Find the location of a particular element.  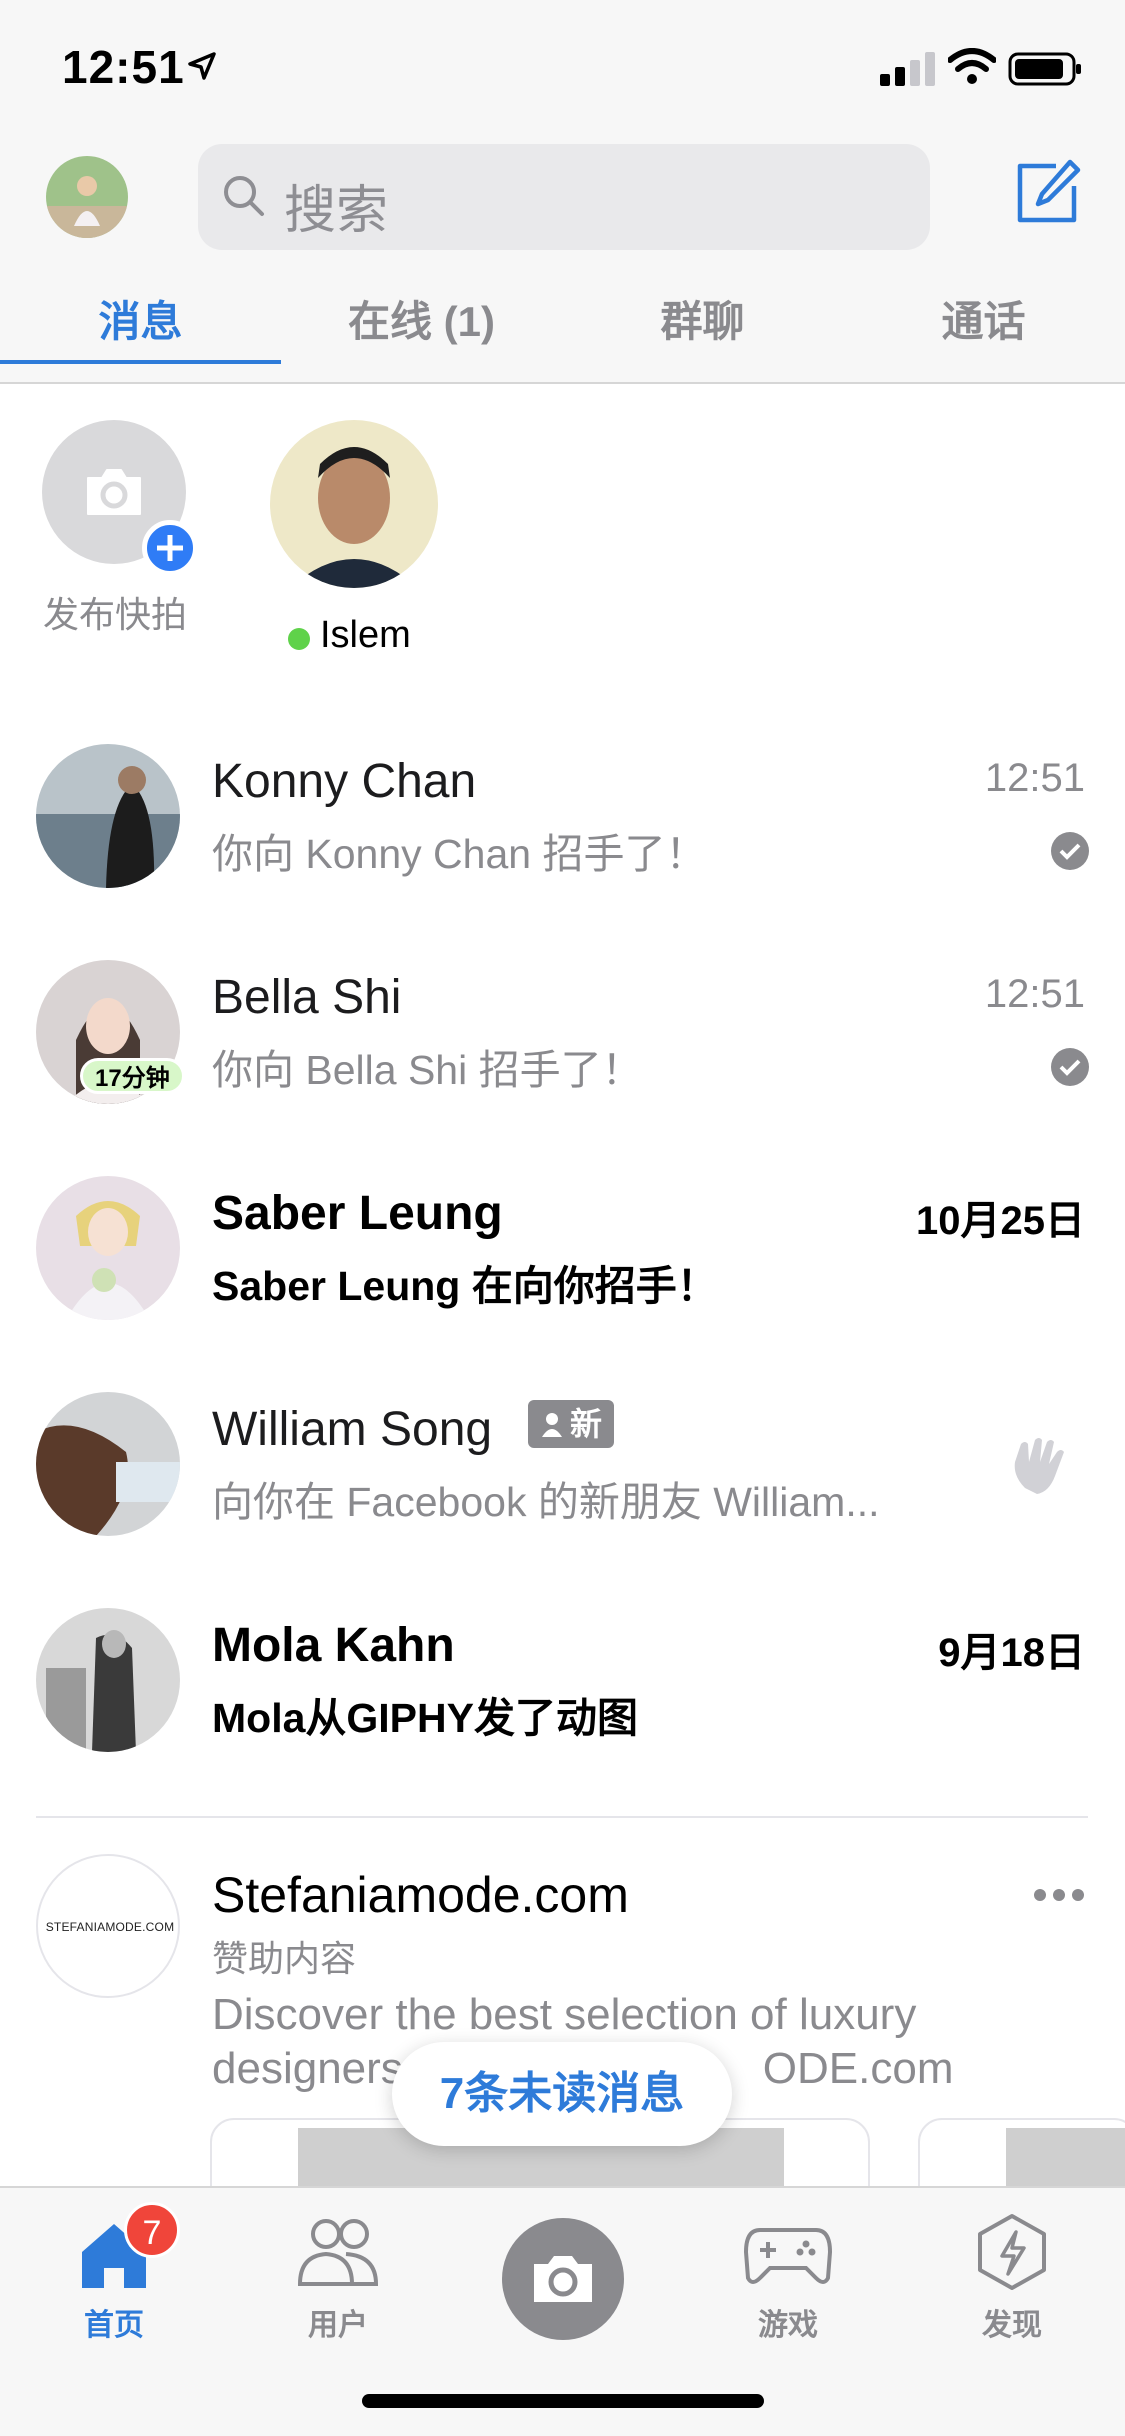

conversation-name: William Song is located at coordinates (352, 1429).